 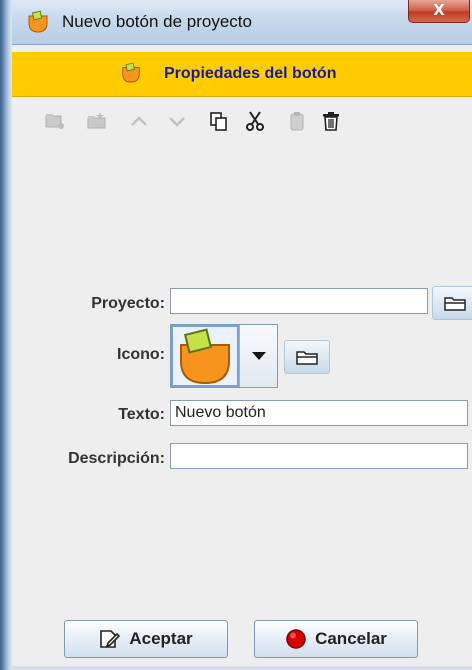 I want to click on paste-button, so click(x=297, y=121).